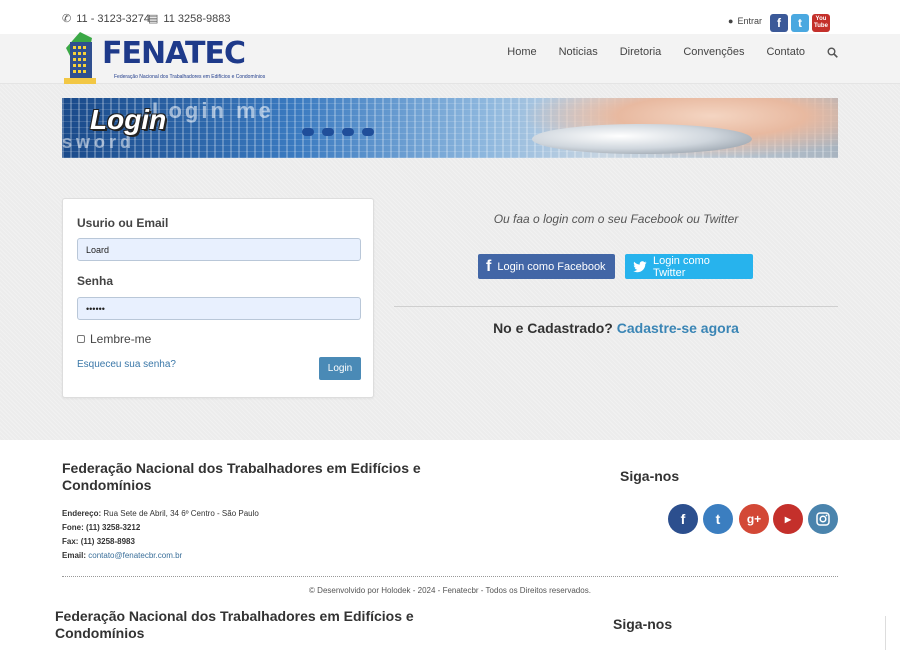 This screenshot has height=650, width=900. Describe the element at coordinates (641, 52) in the screenshot. I see `nav-diretoria: Diretoria` at that location.